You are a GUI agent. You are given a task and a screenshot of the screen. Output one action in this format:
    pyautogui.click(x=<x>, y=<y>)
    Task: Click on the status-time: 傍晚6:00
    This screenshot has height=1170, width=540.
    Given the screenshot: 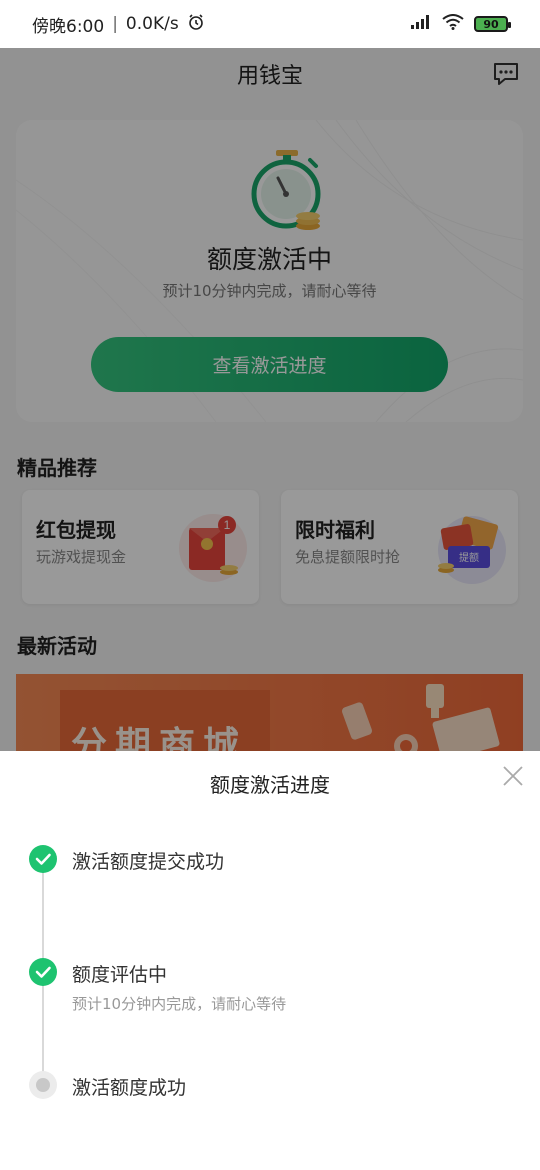 What is the action you would take?
    pyautogui.click(x=68, y=26)
    